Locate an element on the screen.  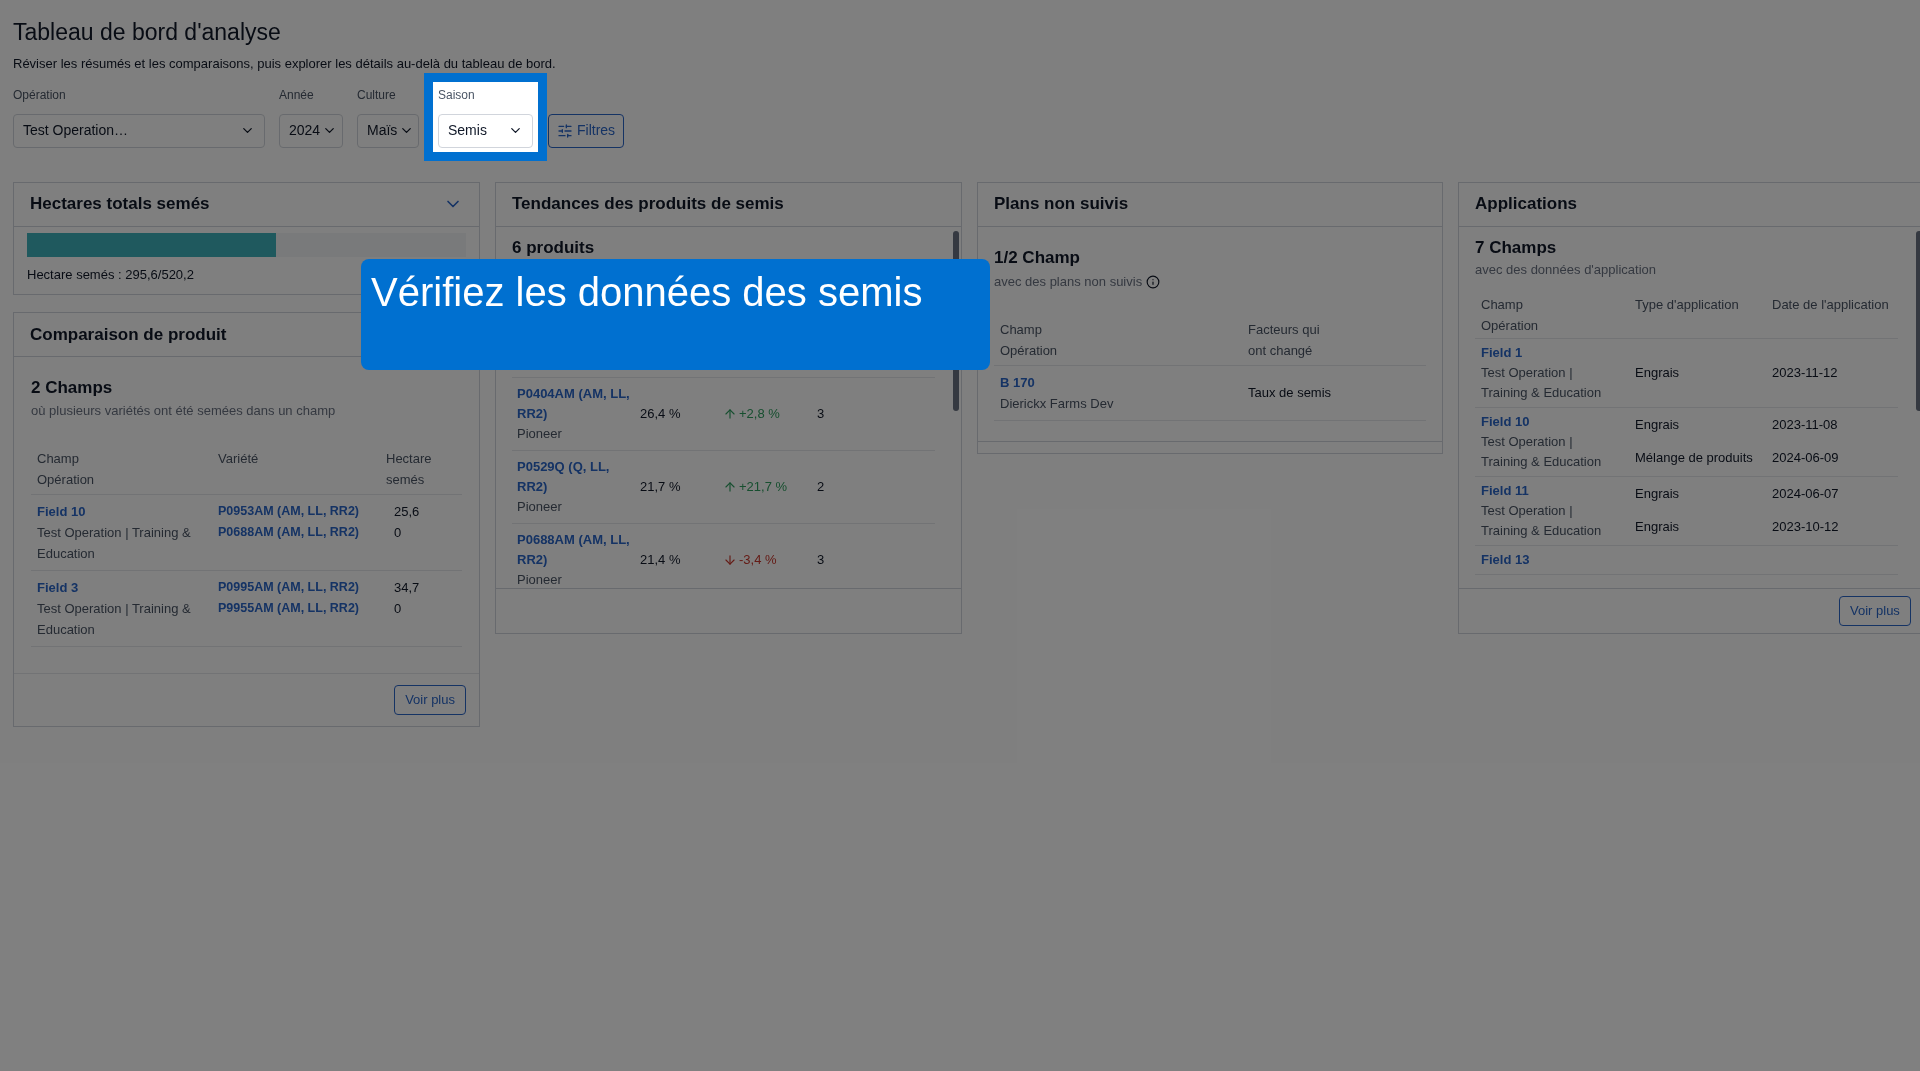
card-title: Comparaison de produit is located at coordinates (128, 334).